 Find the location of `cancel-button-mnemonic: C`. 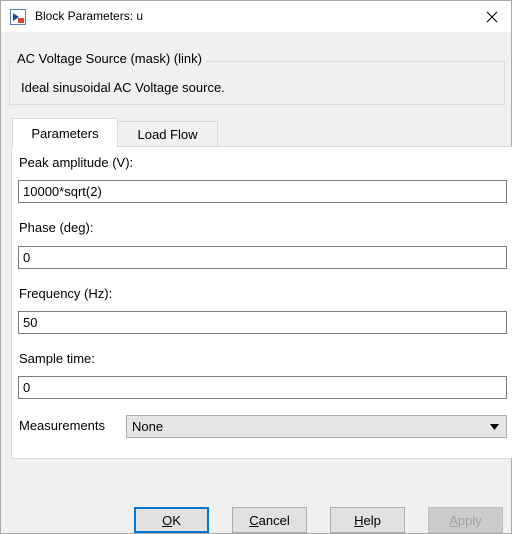

cancel-button-mnemonic: C is located at coordinates (254, 520).